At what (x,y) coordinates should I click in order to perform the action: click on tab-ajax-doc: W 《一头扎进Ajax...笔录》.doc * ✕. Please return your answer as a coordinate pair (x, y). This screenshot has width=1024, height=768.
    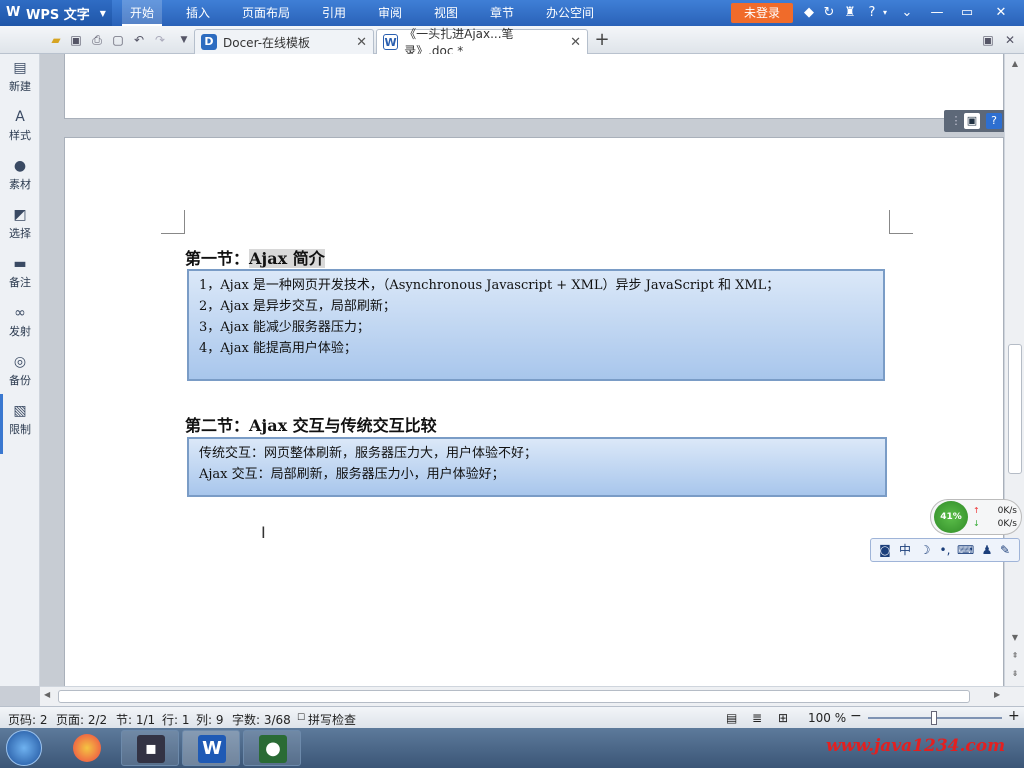
    Looking at the image, I should click on (482, 42).